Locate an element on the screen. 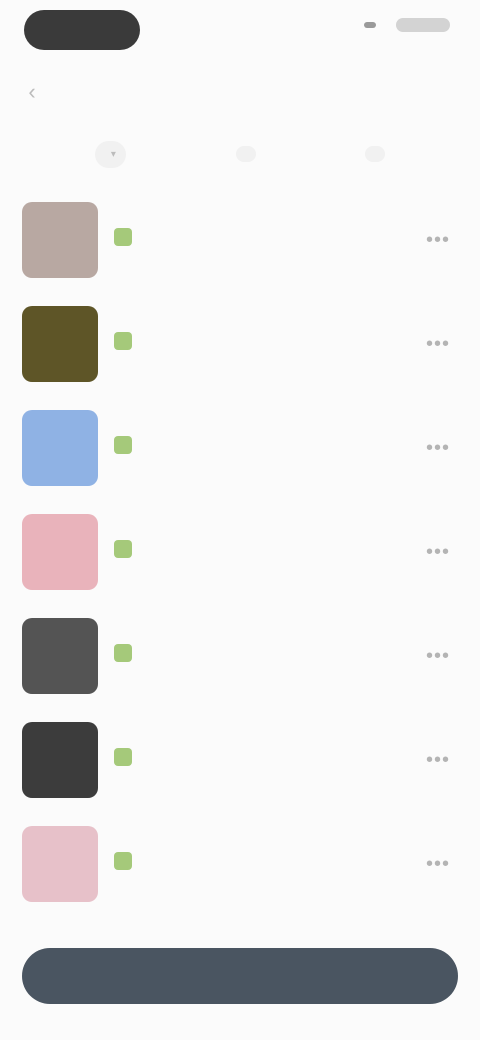  battery-icon is located at coordinates (423, 25).